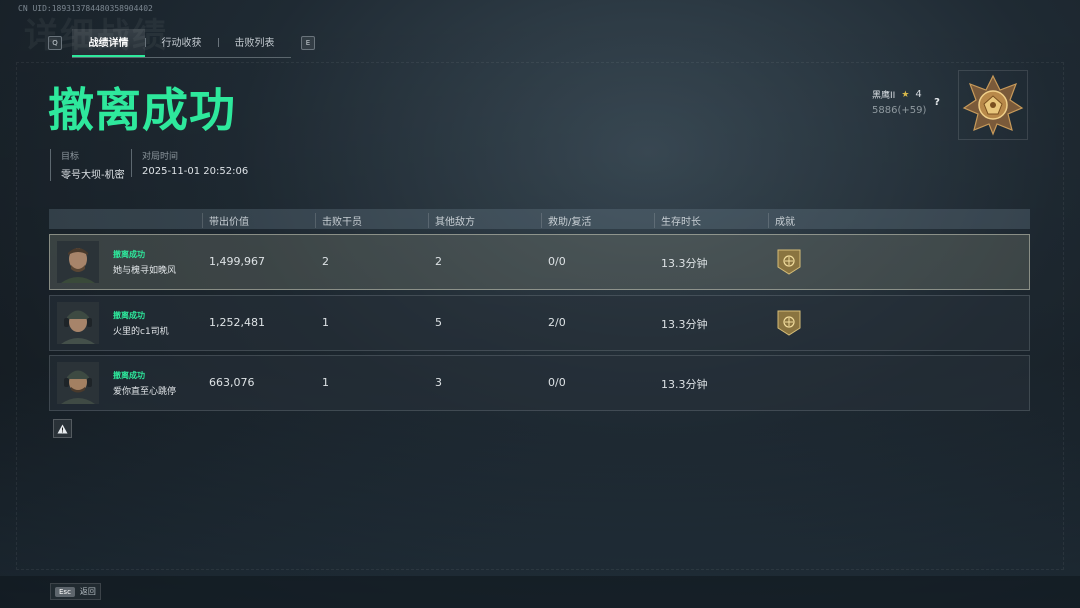 Image resolution: width=1080 pixels, height=608 pixels. What do you see at coordinates (65, 591) in the screenshot?
I see `esc-key-hint: Esc` at bounding box center [65, 591].